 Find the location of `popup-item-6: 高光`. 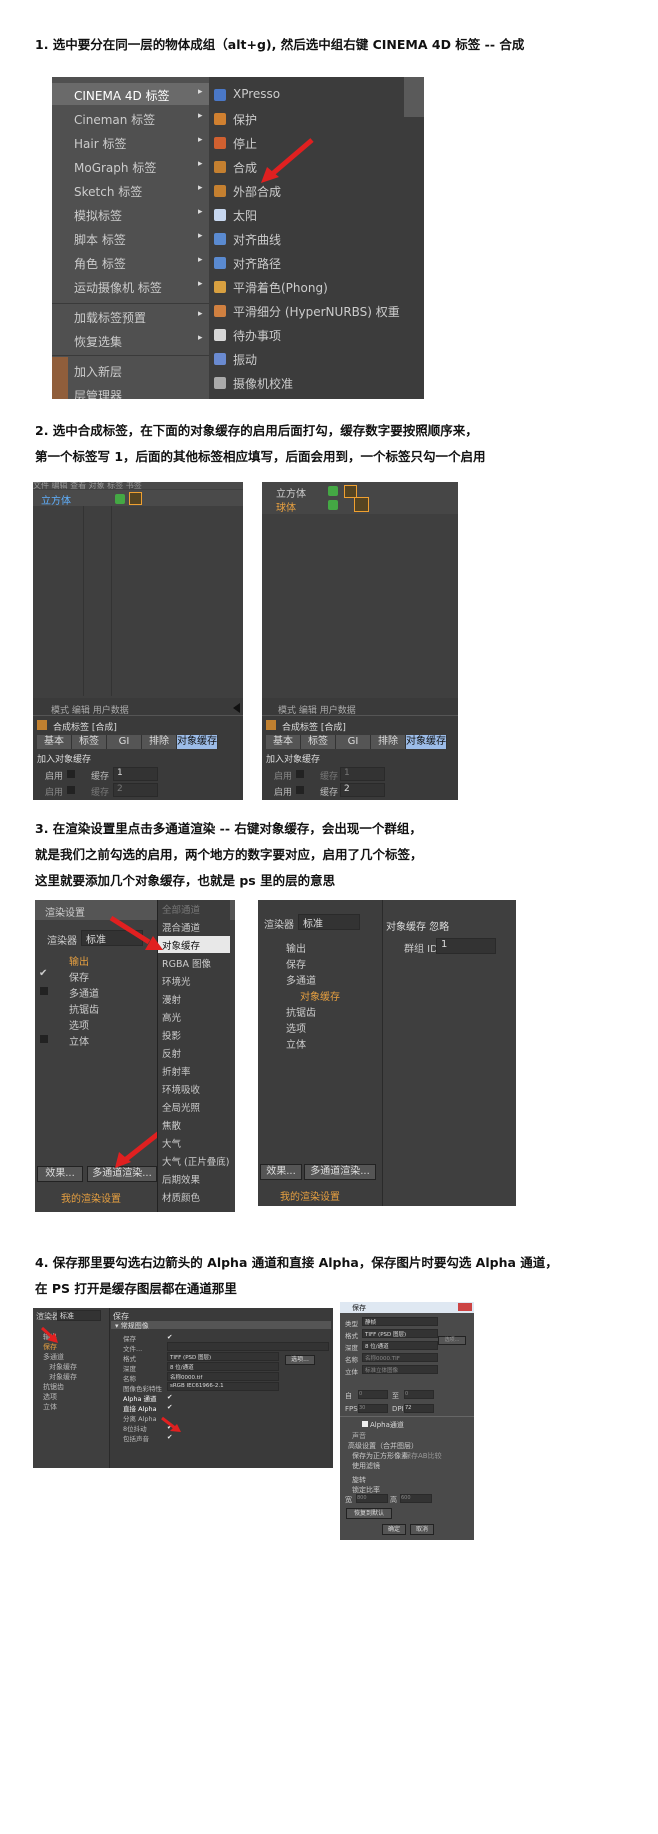

popup-item-6: 高光 is located at coordinates (171, 1017).